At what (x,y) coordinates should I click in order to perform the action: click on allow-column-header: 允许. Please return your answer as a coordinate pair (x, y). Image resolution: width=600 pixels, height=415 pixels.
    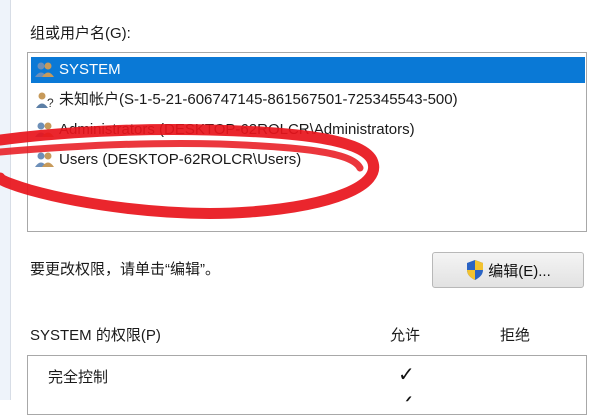
    Looking at the image, I should click on (405, 335).